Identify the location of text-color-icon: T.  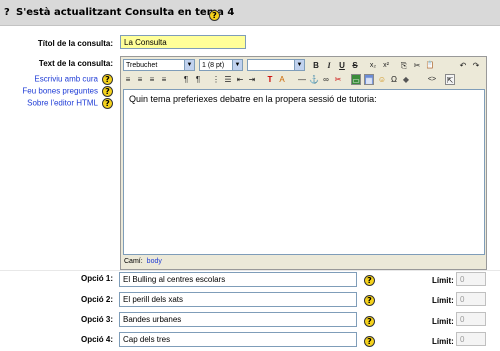
(270, 79).